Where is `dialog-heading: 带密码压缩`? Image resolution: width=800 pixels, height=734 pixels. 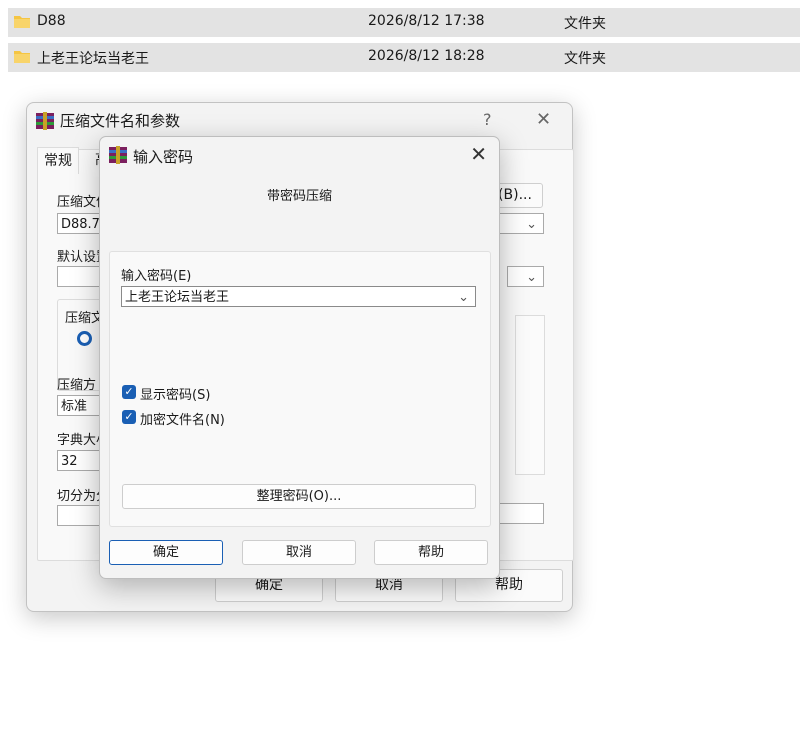
dialog-heading: 带密码压缩 is located at coordinates (299, 196).